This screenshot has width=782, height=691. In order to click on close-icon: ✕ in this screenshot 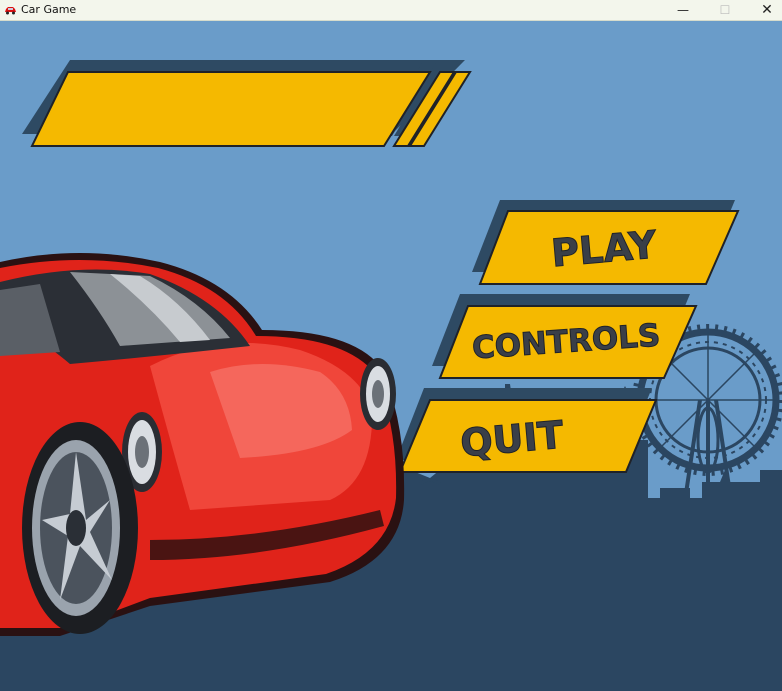, I will do `click(764, 10)`.